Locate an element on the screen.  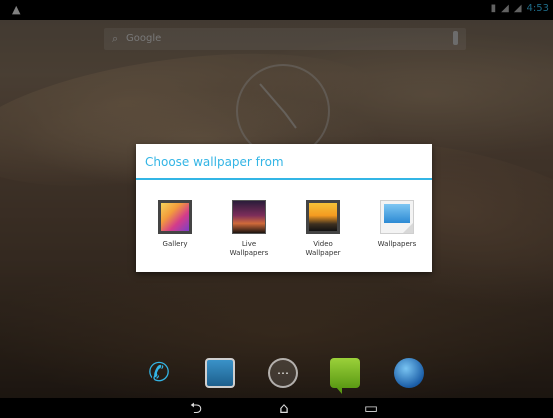
dialog-title: Choose wallpaper from is located at coordinates (214, 162).